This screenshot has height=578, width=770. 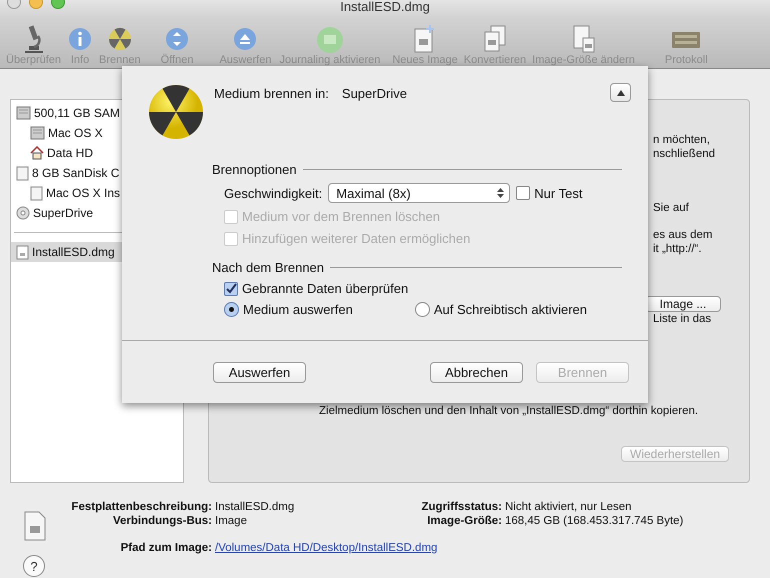 I want to click on help-button: ?, so click(x=34, y=566).